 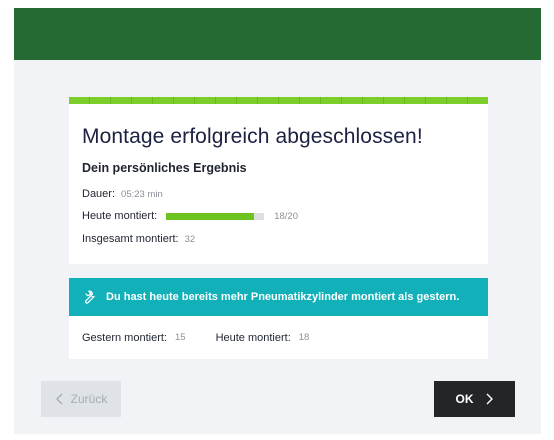 I want to click on today-progress-fill, so click(x=210, y=216).